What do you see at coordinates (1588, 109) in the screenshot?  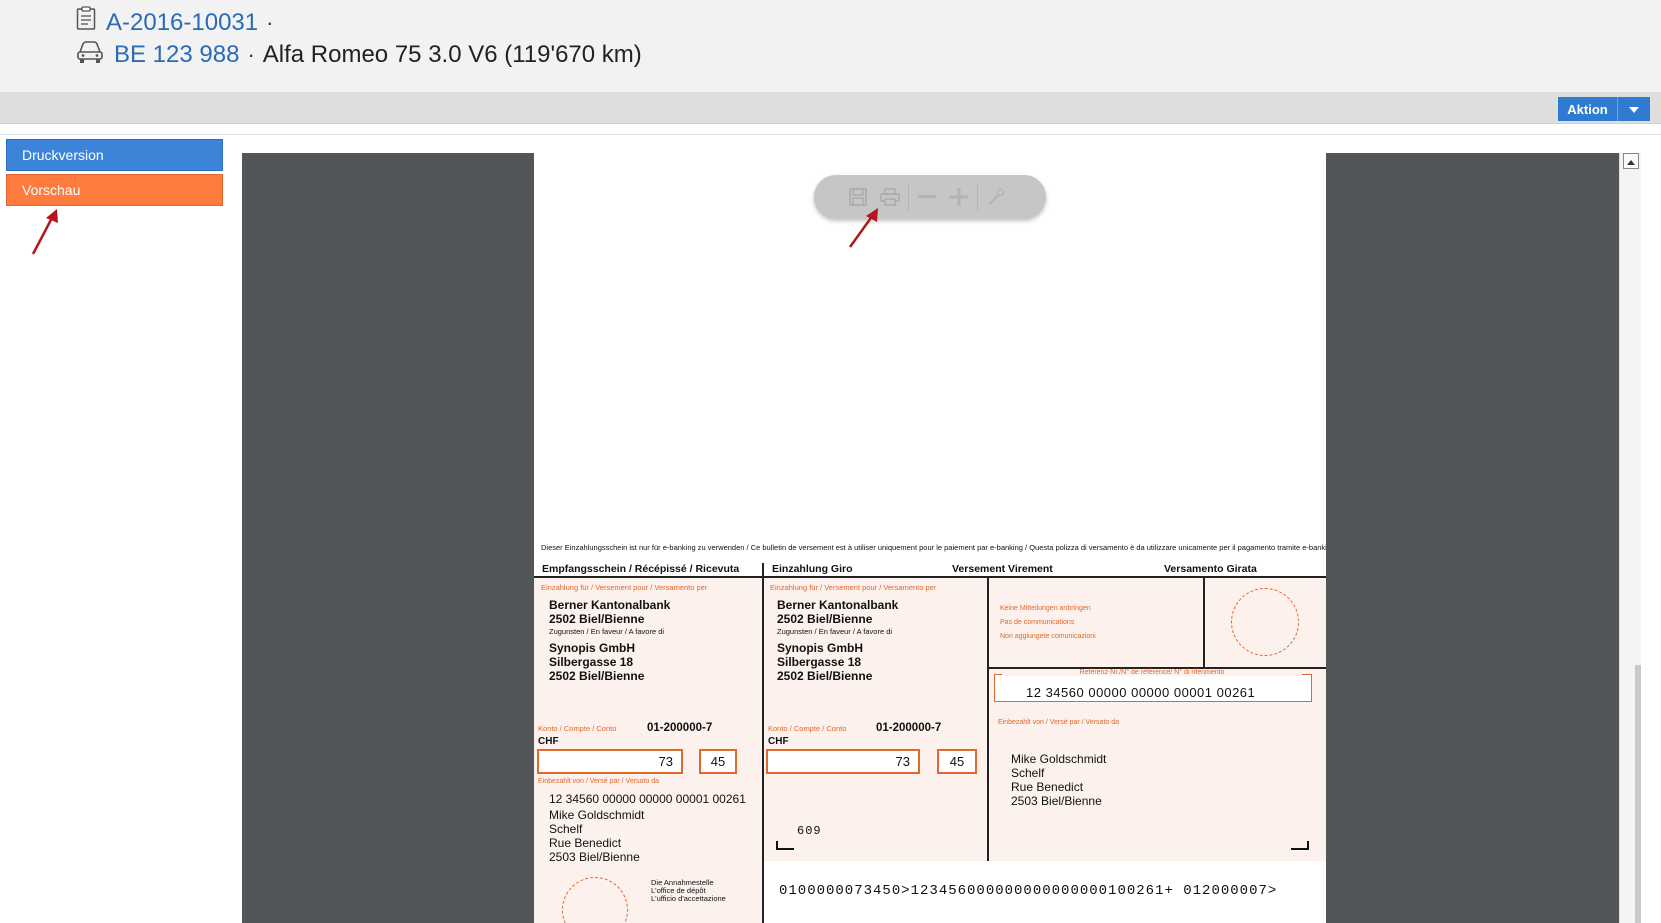 I see `aktion-button: Aktion` at bounding box center [1588, 109].